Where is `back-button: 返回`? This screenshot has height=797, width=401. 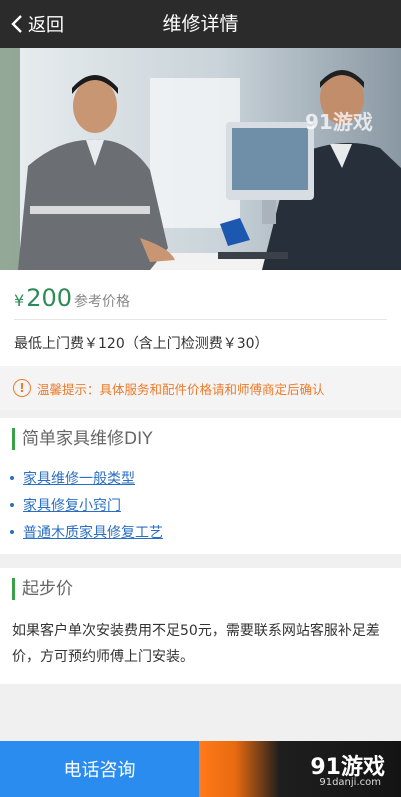 back-button: 返回 is located at coordinates (37, 24).